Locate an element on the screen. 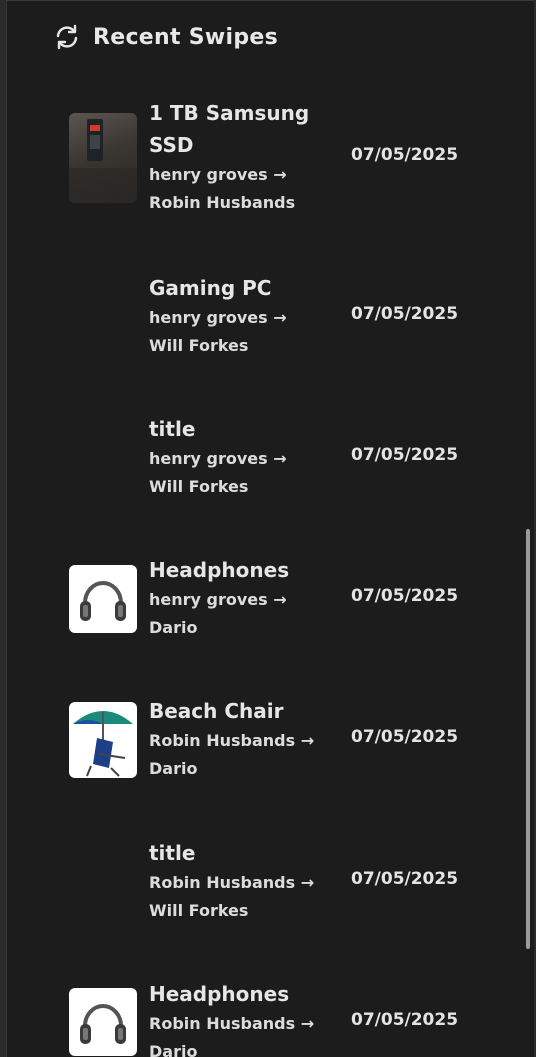  recent-swipes-header: Recent Swipes is located at coordinates (165, 37).